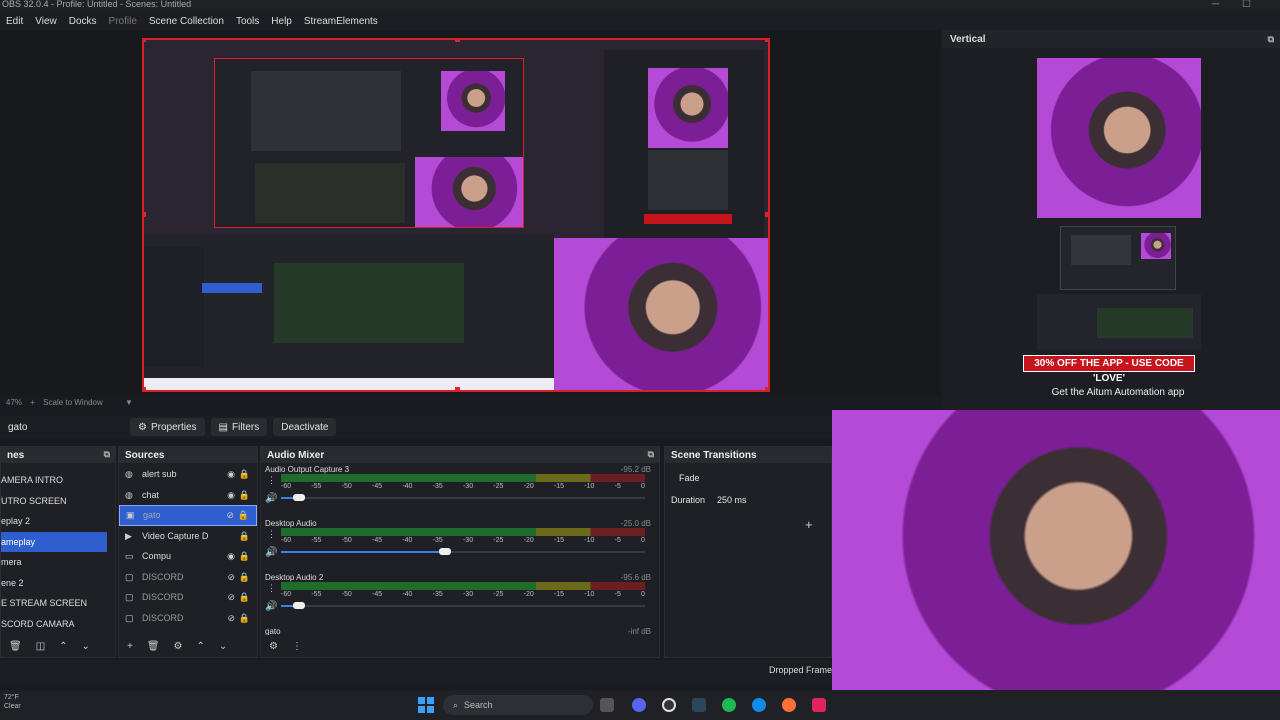 This screenshot has height=720, width=1280. Describe the element at coordinates (699, 705) in the screenshot. I see `steam-icon` at that location.